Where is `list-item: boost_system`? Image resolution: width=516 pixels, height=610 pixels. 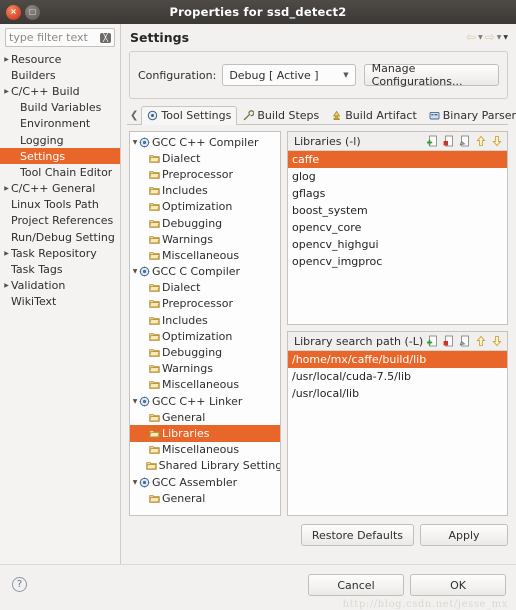
list-item: boost_system is located at coordinates (397, 210).